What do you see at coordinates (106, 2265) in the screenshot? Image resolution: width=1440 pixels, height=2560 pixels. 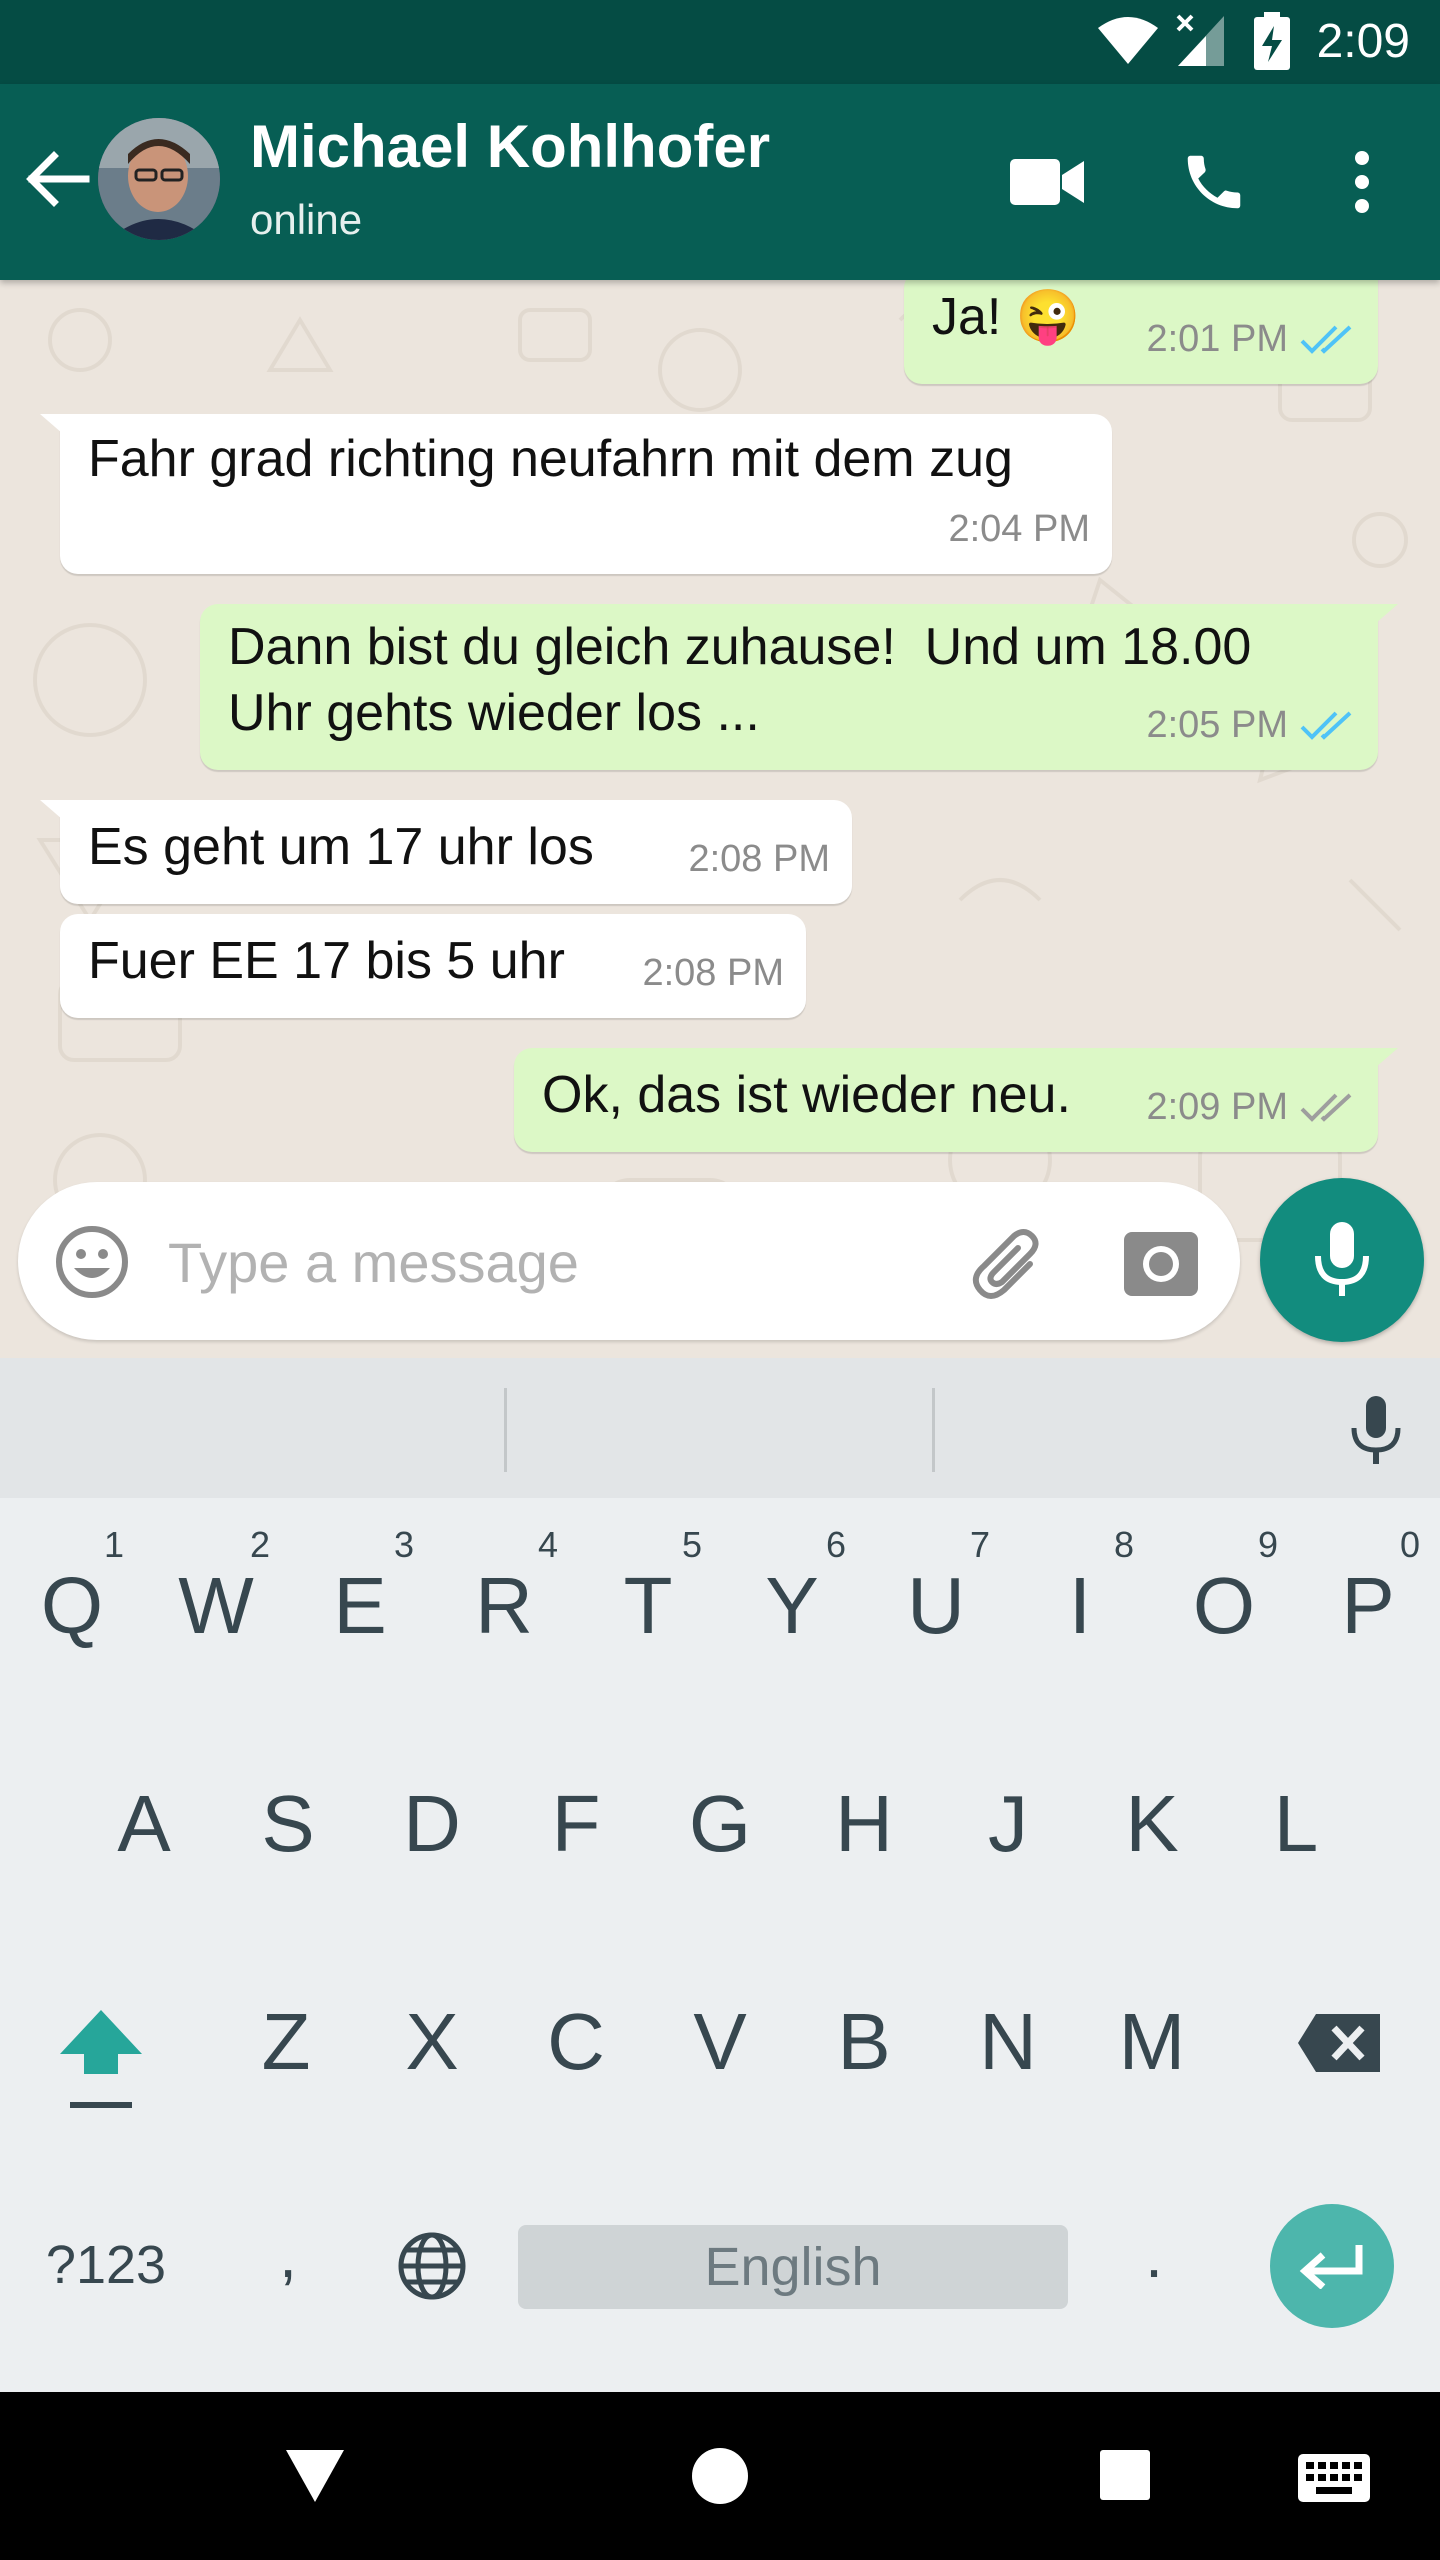 I see `symbols-key: ?123` at bounding box center [106, 2265].